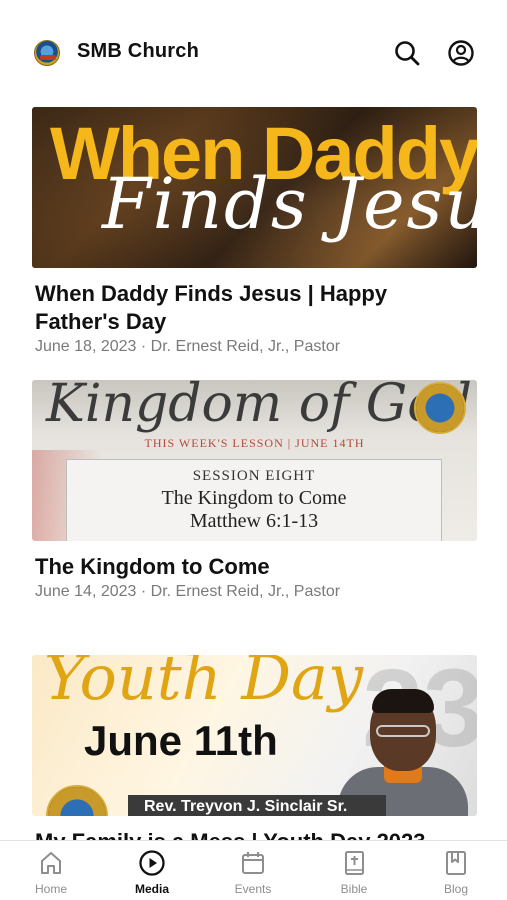 The width and height of the screenshot is (507, 900). I want to click on tab-home: Home, so click(51, 872).